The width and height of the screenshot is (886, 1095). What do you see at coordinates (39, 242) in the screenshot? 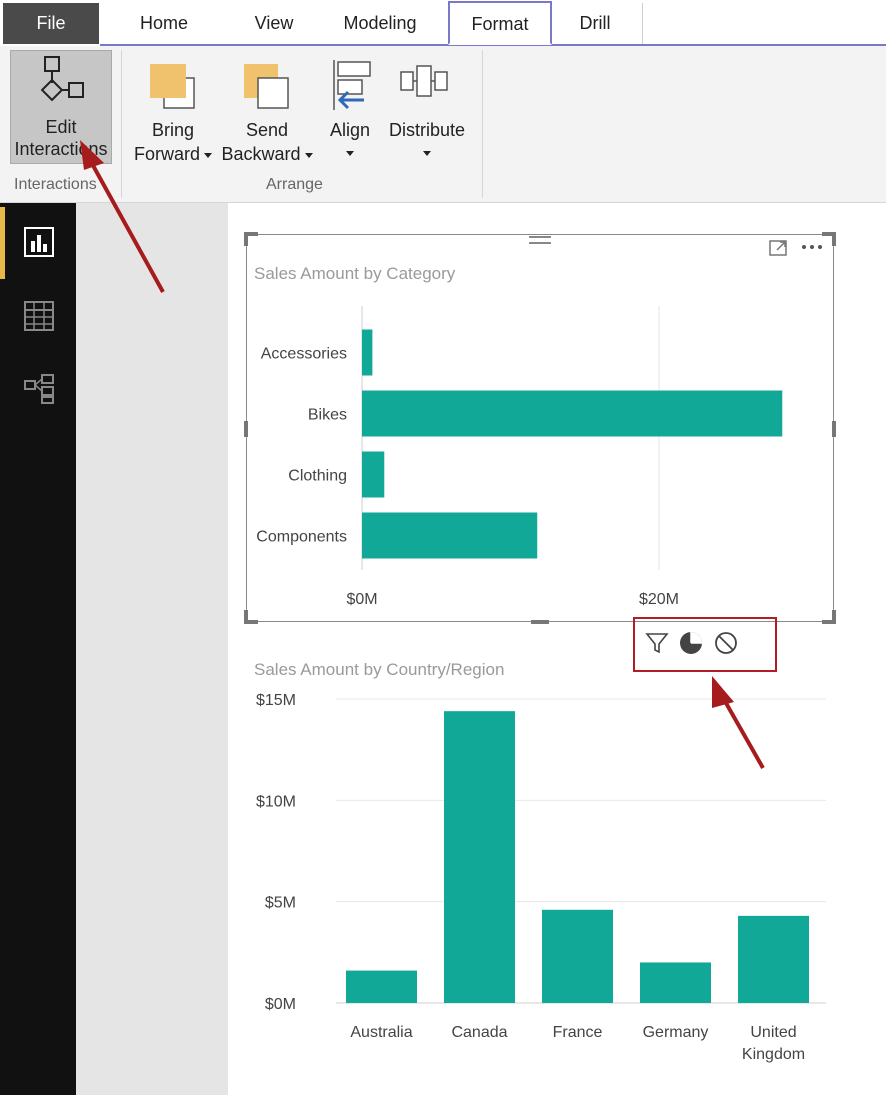
I see `report-view-icon` at bounding box center [39, 242].